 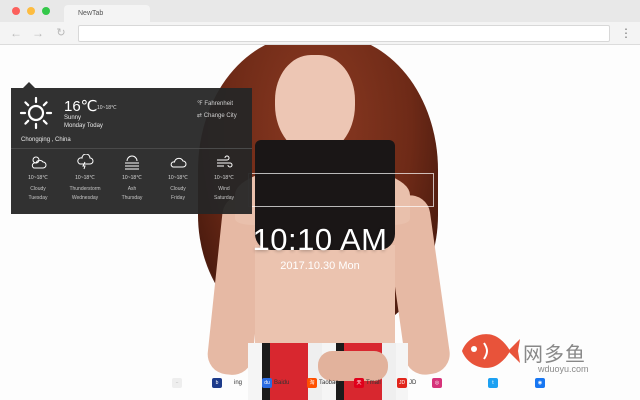 What do you see at coordinates (16, 33) in the screenshot?
I see `back-arrow-icon: ←` at bounding box center [16, 33].